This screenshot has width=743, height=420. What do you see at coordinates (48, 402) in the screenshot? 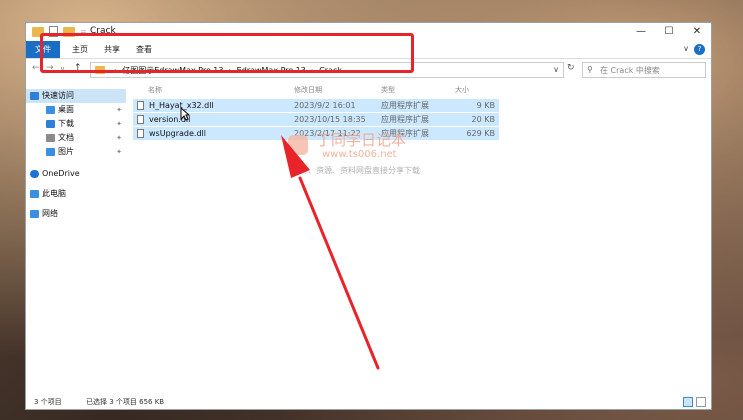
I see `item-count: 3 个项目` at bounding box center [48, 402].